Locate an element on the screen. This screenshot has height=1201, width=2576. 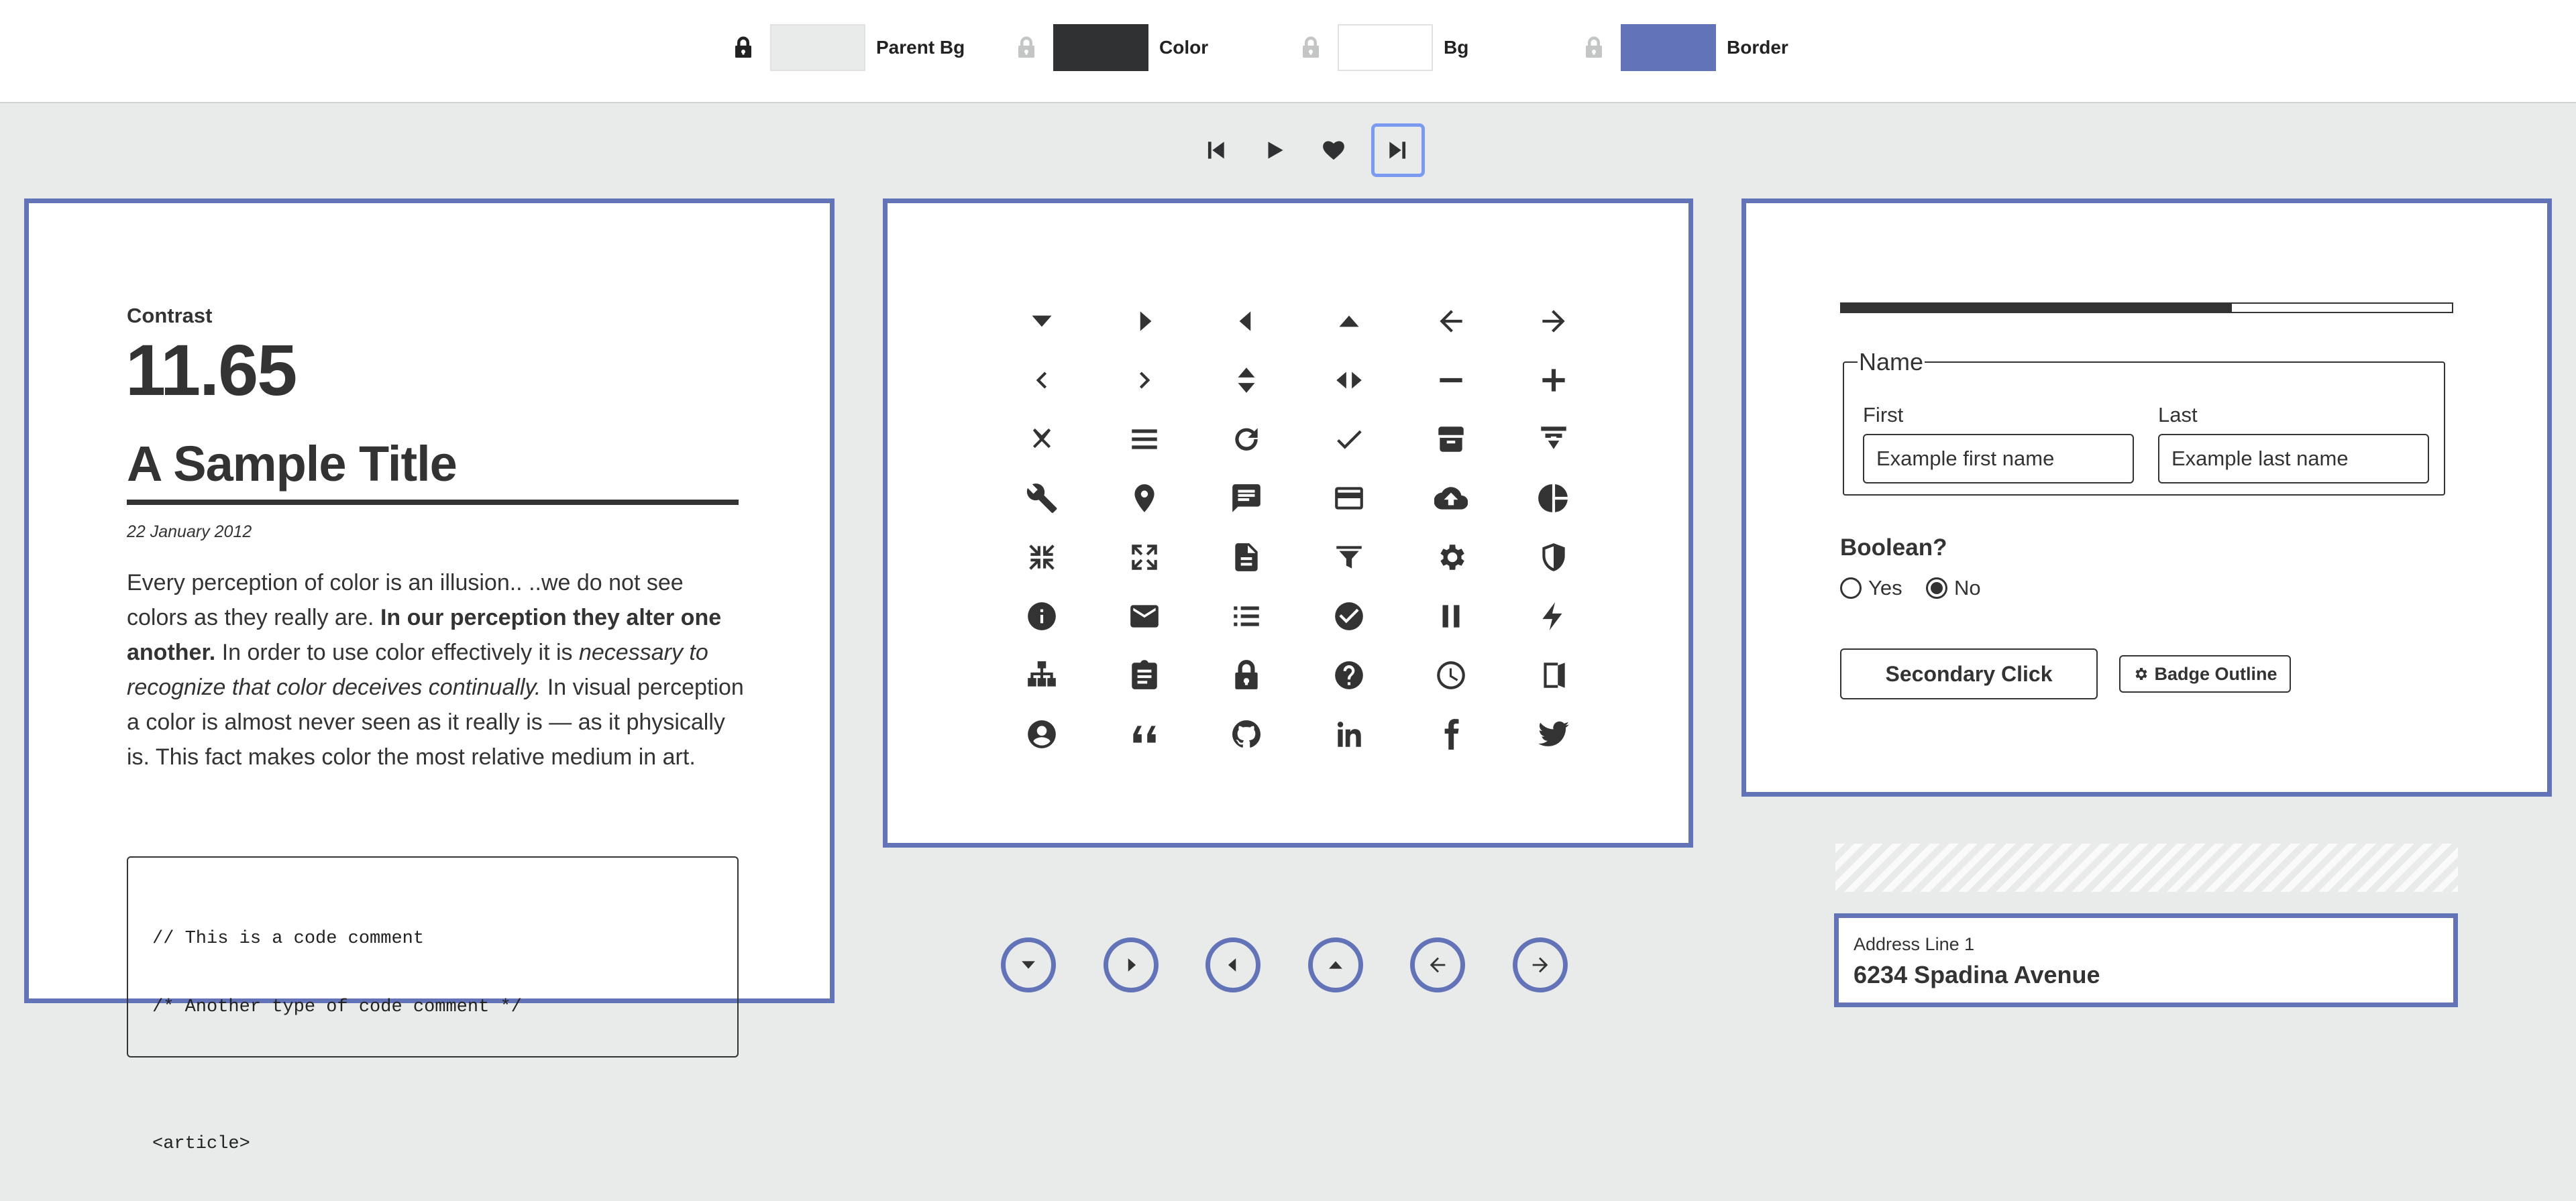
comment-cell is located at coordinates (1246, 498).